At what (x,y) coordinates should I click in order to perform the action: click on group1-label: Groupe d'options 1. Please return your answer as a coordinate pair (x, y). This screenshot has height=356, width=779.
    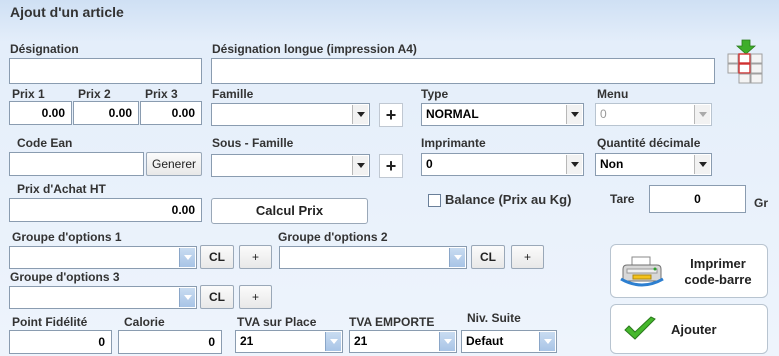
    Looking at the image, I should click on (67, 237).